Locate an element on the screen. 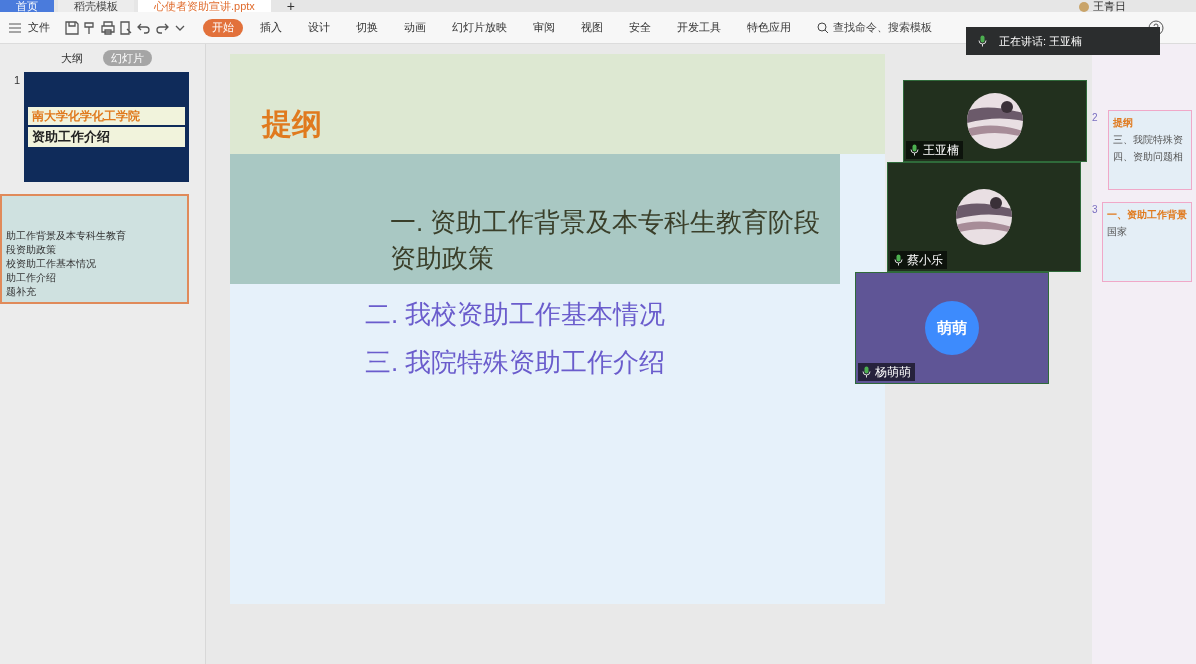 Image resolution: width=1196 pixels, height=664 pixels. slide-thumbnail: 一、资助工作背景 国家 is located at coordinates (1147, 242).